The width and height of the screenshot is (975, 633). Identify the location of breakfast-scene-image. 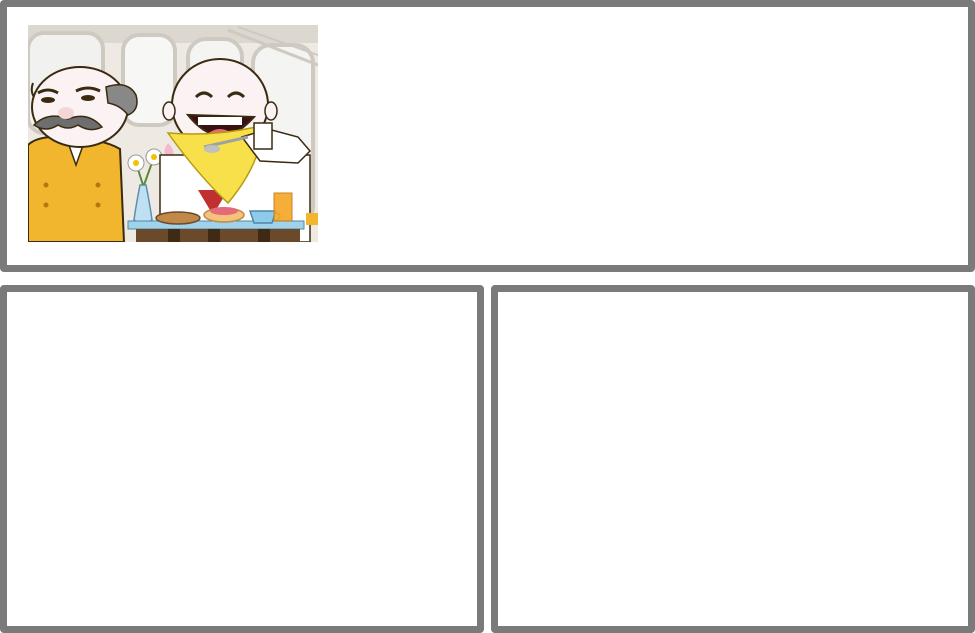
(173, 133).